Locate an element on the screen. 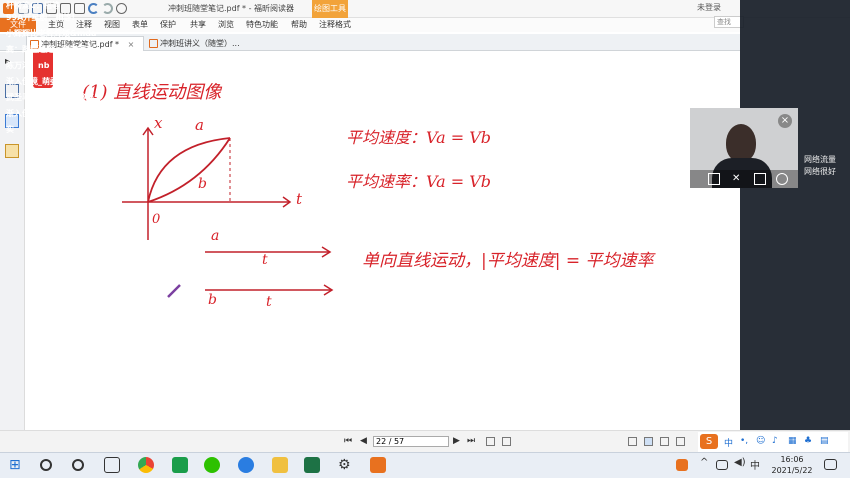  camera-icon is located at coordinates (714, 179).